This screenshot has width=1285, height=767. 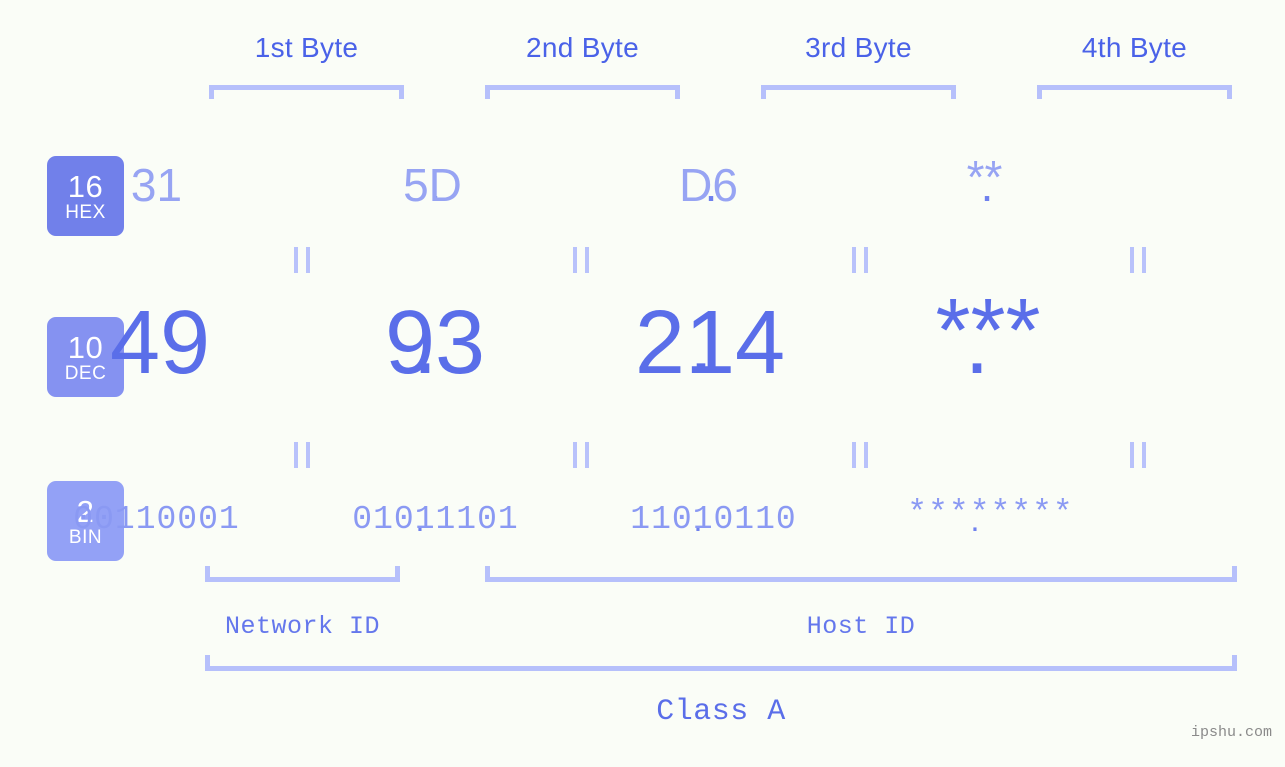 I want to click on byte-header-3: 3rd Byte, so click(x=858, y=47).